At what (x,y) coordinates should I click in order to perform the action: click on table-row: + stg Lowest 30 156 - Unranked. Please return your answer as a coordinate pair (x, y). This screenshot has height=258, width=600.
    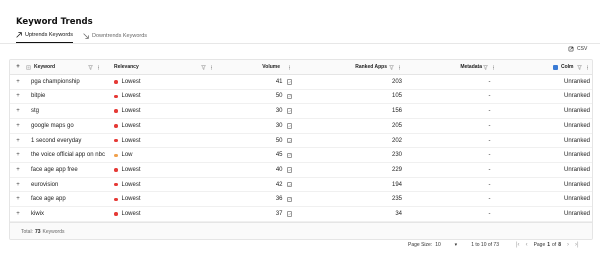
    Looking at the image, I should click on (301, 111).